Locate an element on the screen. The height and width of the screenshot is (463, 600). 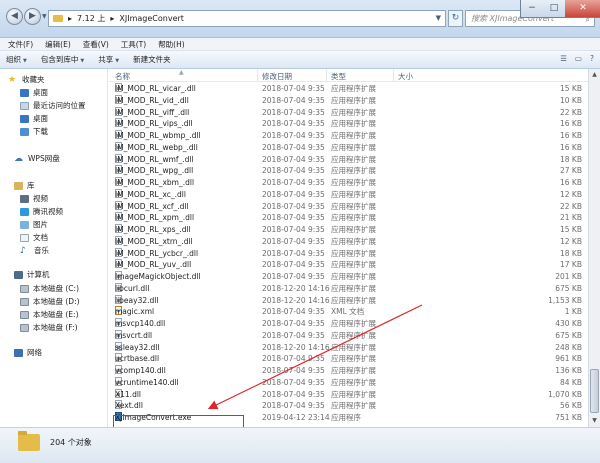
file-row: Xext.dll 2018-07-04 9:35 应用程序扩展 56 KB is located at coordinates (348, 406).